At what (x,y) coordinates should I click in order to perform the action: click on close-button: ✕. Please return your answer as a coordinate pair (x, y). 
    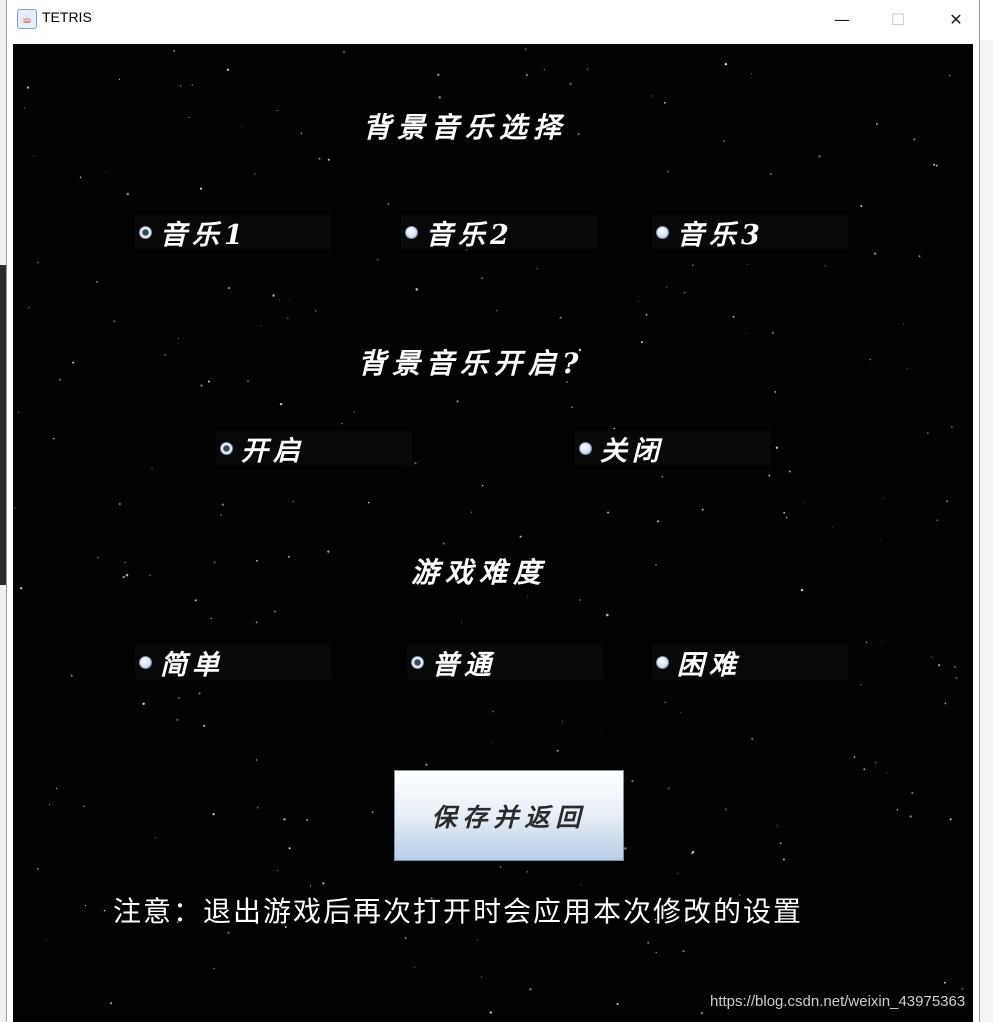
    Looking at the image, I should click on (956, 19).